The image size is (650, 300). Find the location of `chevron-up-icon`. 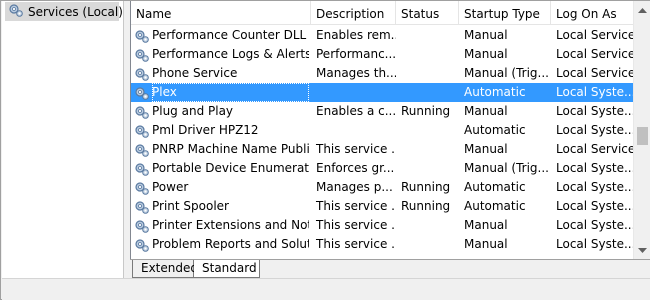

chevron-up-icon is located at coordinates (642, 10).